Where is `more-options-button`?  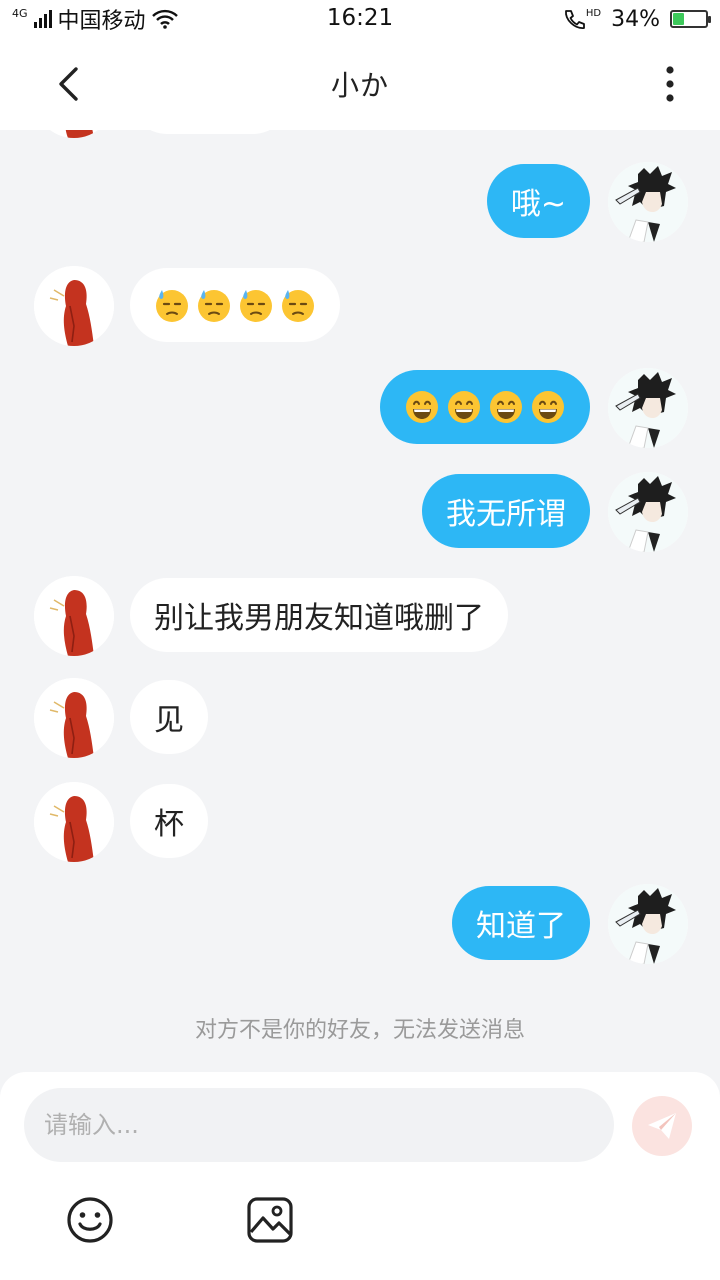 more-options-button is located at coordinates (670, 84).